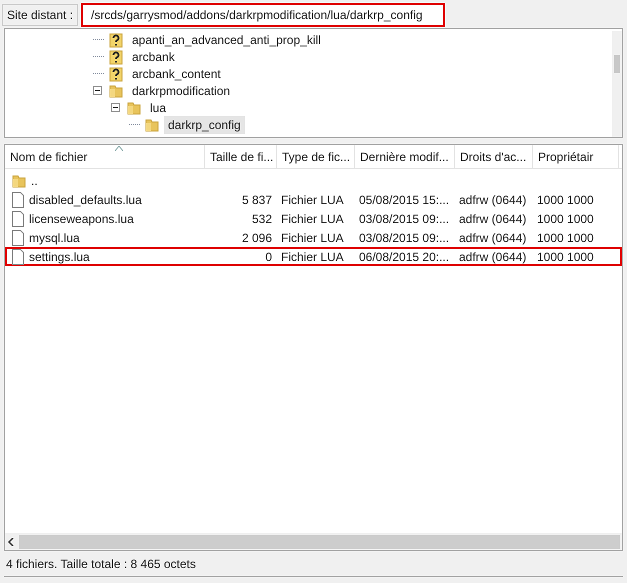  I want to click on table-cell-text: 2 096, so click(257, 238).